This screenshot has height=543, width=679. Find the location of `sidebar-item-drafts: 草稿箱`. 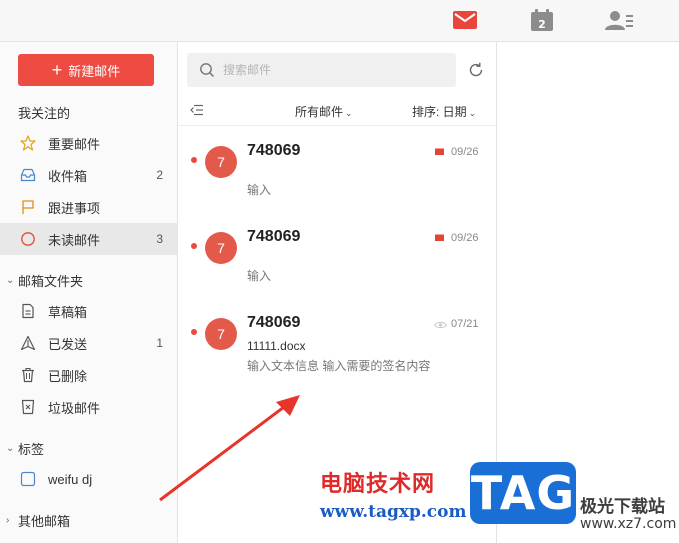

sidebar-item-drafts: 草稿箱 is located at coordinates (88, 311).